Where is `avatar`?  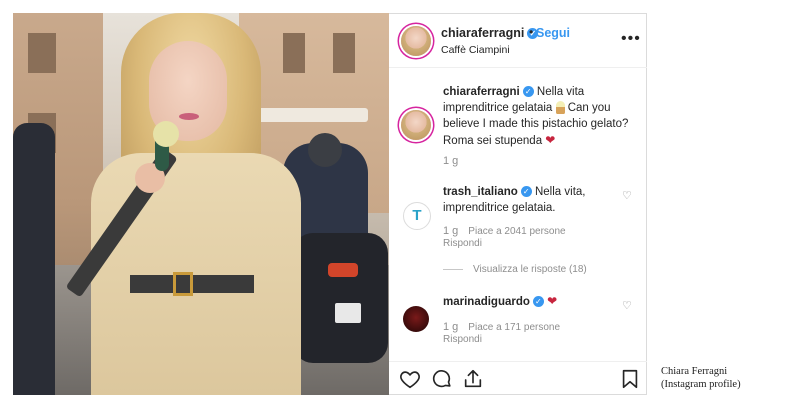 avatar is located at coordinates (416, 41).